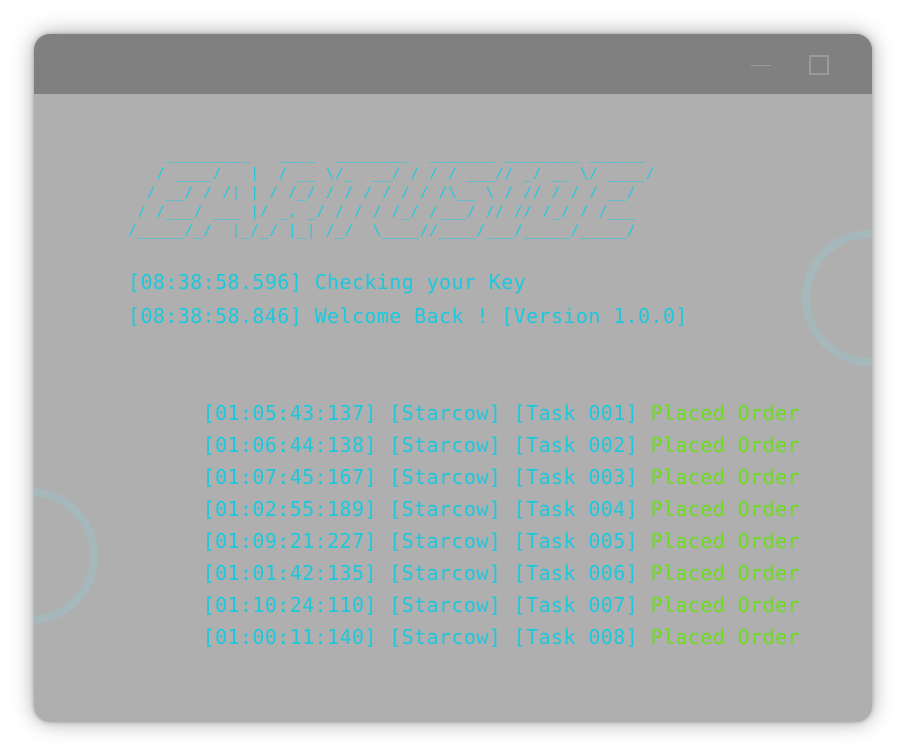 This screenshot has height=756, width=906. I want to click on console-spacer, so click(478, 349).